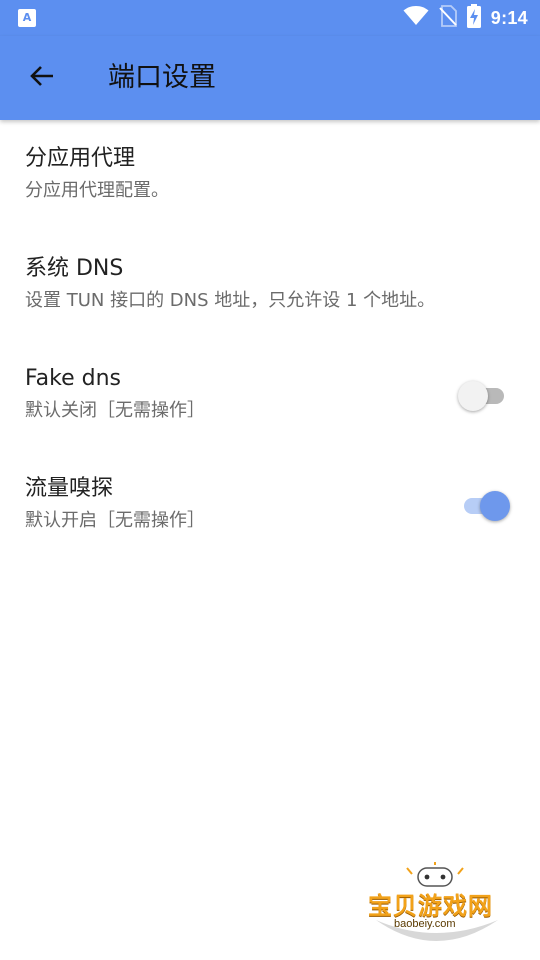  I want to click on back-button, so click(42, 78).